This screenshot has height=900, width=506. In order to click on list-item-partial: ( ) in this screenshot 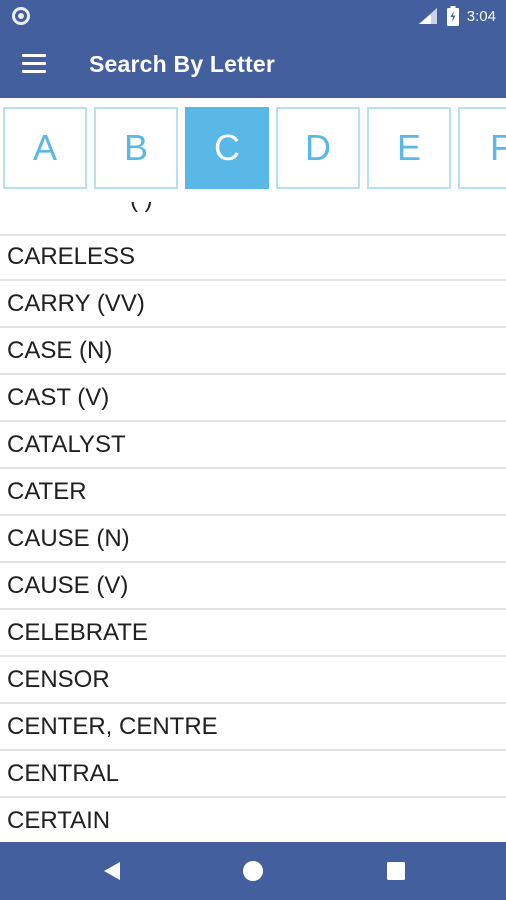, I will do `click(253, 219)`.